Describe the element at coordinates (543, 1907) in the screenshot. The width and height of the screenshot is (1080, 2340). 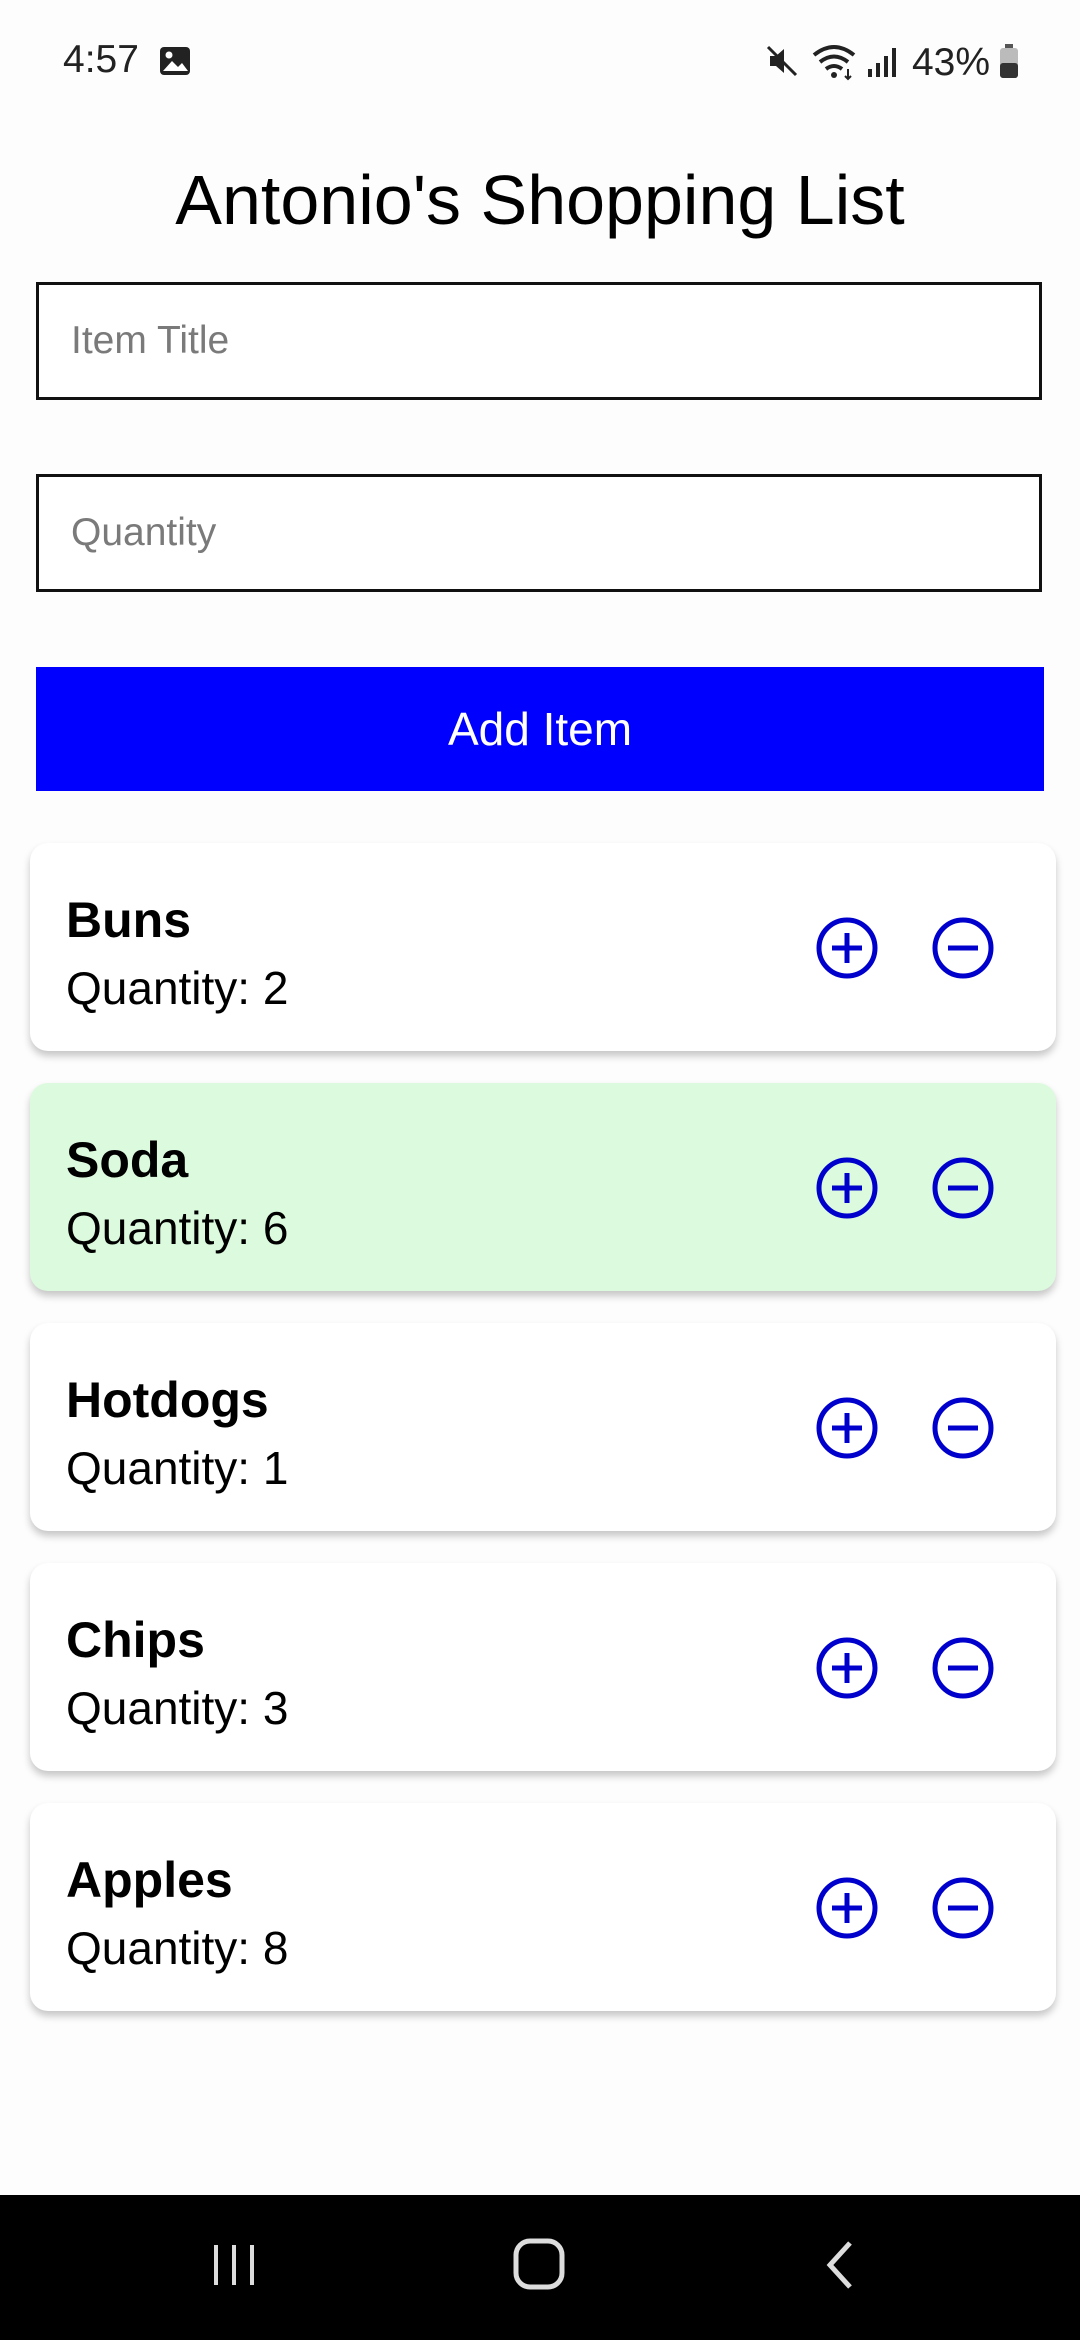
I see `list-item: Apples Quantity: 8` at that location.